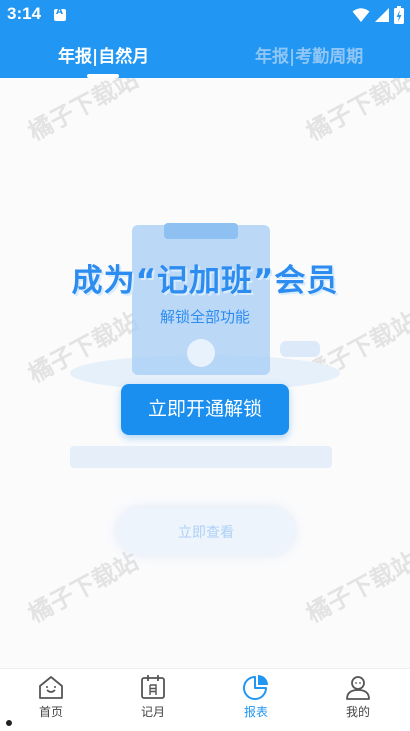 The height and width of the screenshot is (731, 410). What do you see at coordinates (255, 712) in the screenshot?
I see `nav-label-reports: 报表` at bounding box center [255, 712].